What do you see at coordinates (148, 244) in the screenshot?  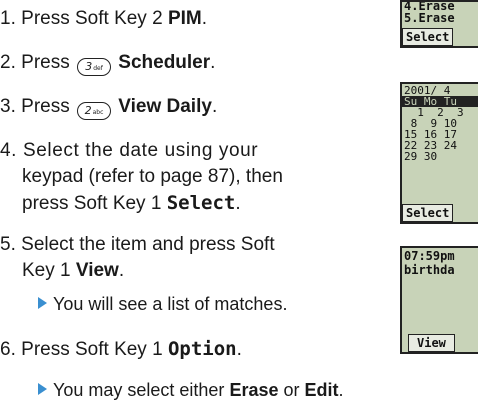 I see `step-text: Select the item and press Soft` at bounding box center [148, 244].